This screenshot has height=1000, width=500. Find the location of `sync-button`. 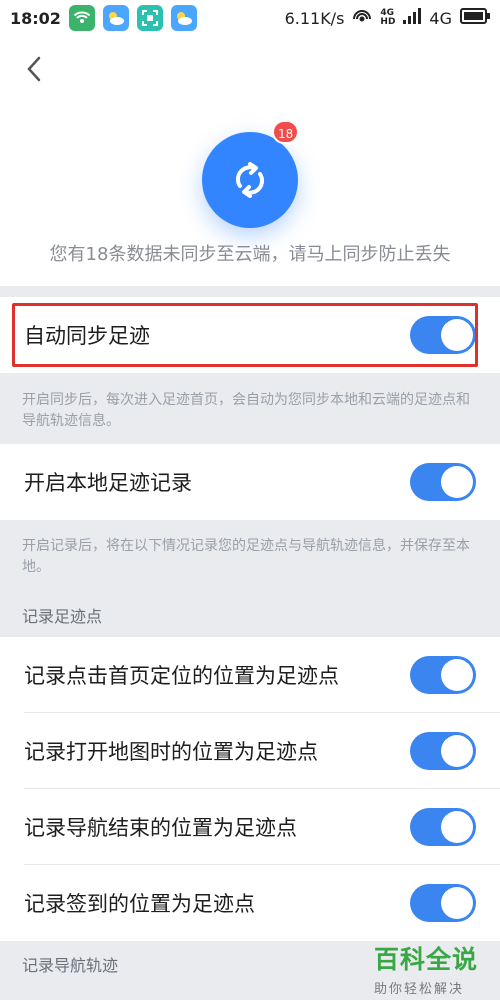

sync-button is located at coordinates (250, 180).